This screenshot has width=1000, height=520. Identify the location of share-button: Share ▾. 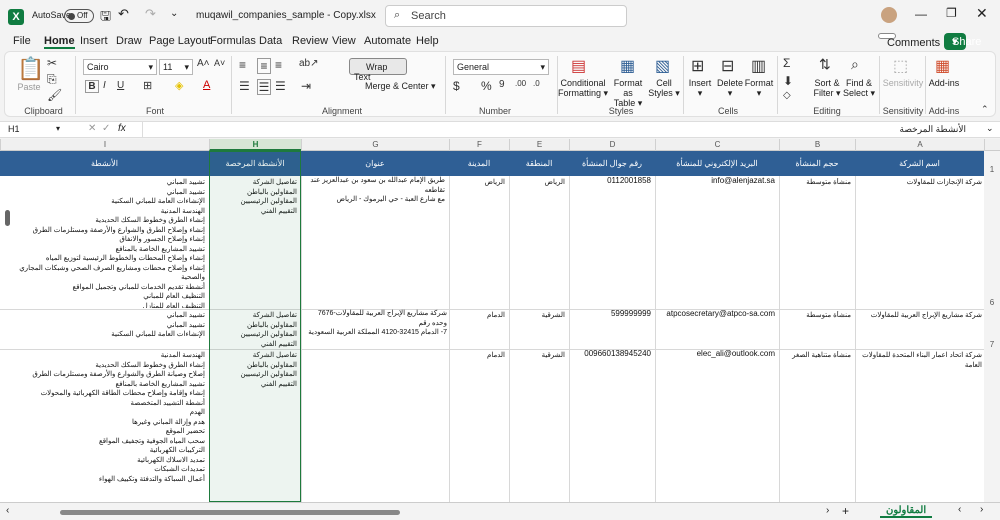
(962, 41).